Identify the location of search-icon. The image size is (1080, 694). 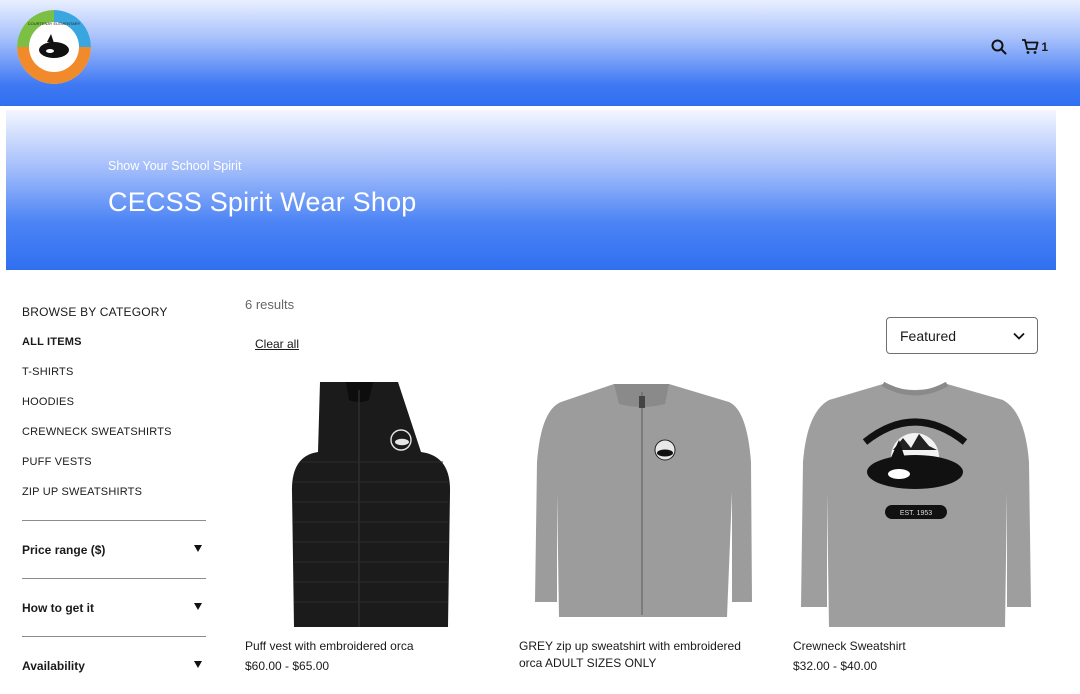
(999, 46).